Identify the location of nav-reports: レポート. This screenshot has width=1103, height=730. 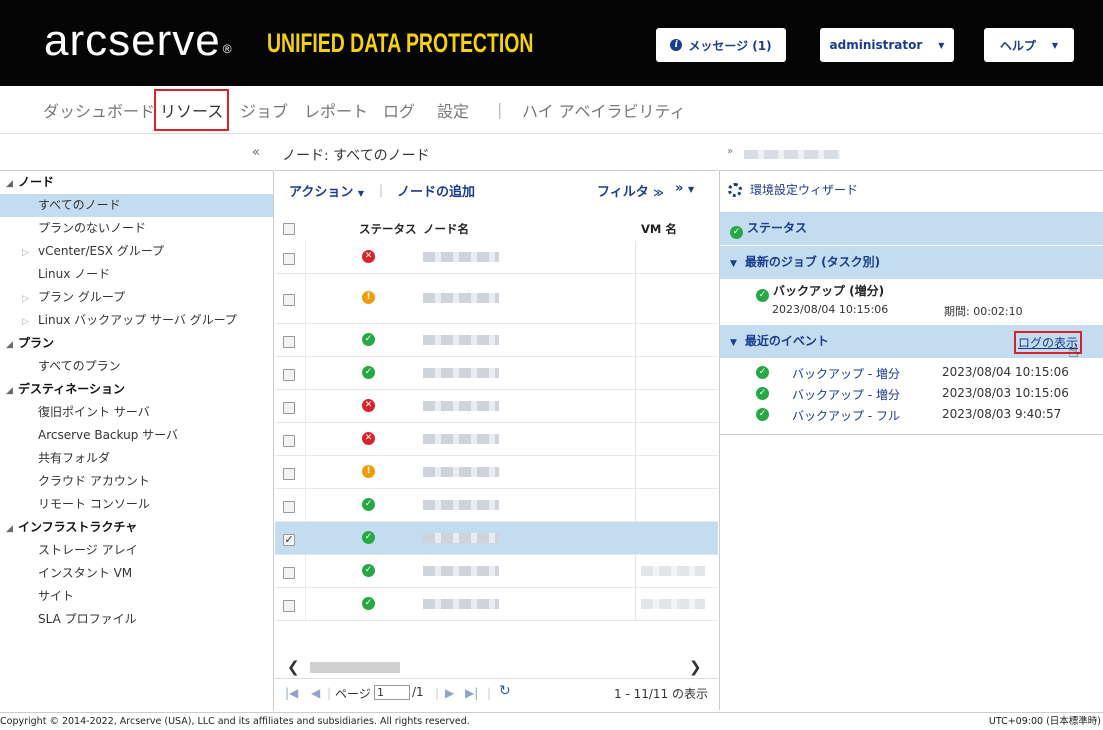
(336, 110).